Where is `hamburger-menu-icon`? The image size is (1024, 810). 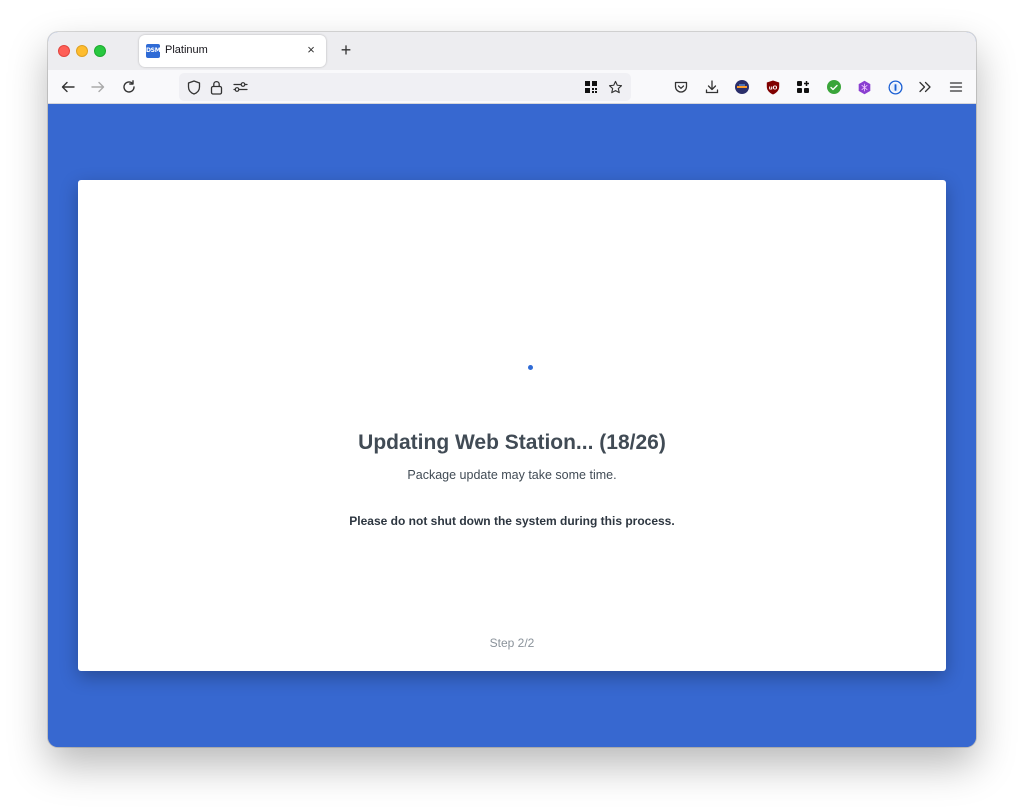 hamburger-menu-icon is located at coordinates (956, 87).